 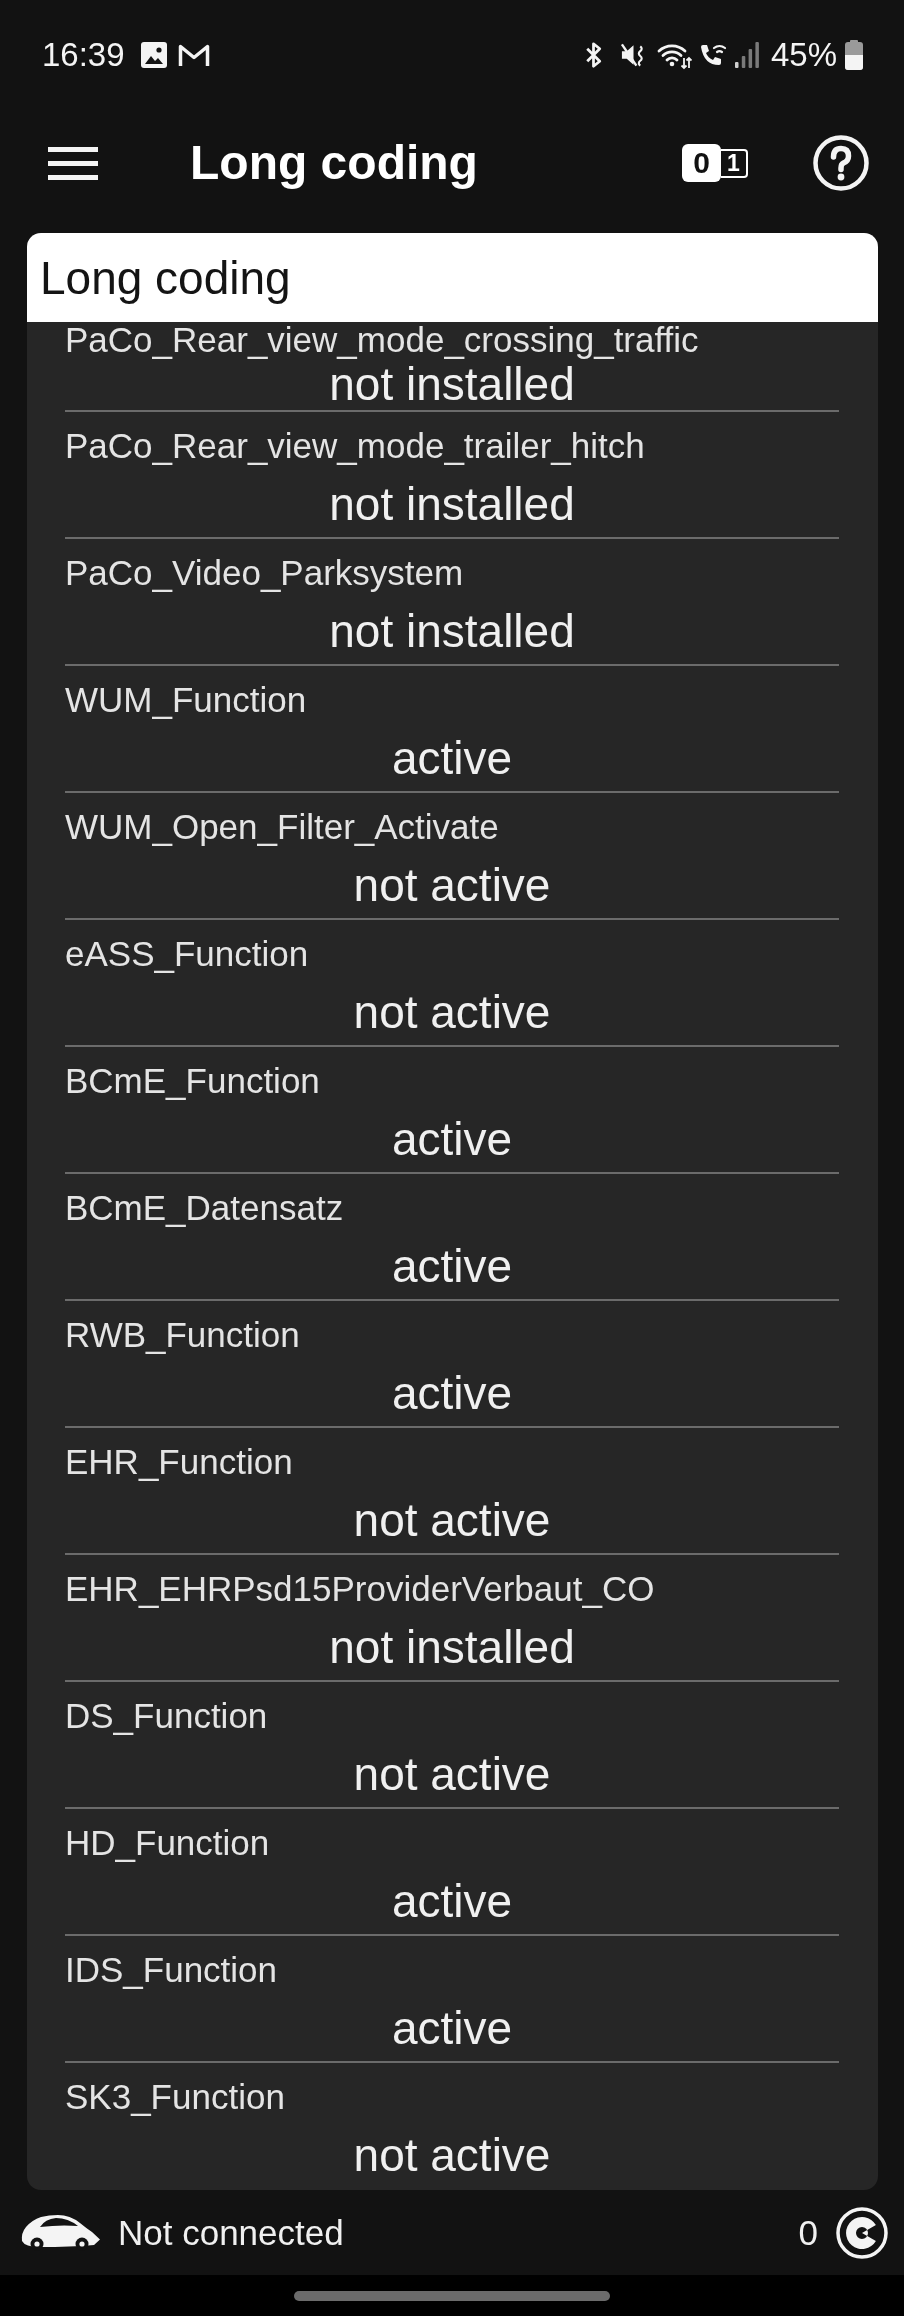 I want to click on home-indicator, so click(x=452, y=2295).